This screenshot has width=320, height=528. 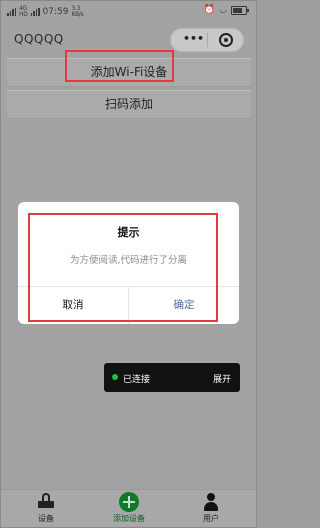 What do you see at coordinates (211, 502) in the screenshot?
I see `user-icon` at bounding box center [211, 502].